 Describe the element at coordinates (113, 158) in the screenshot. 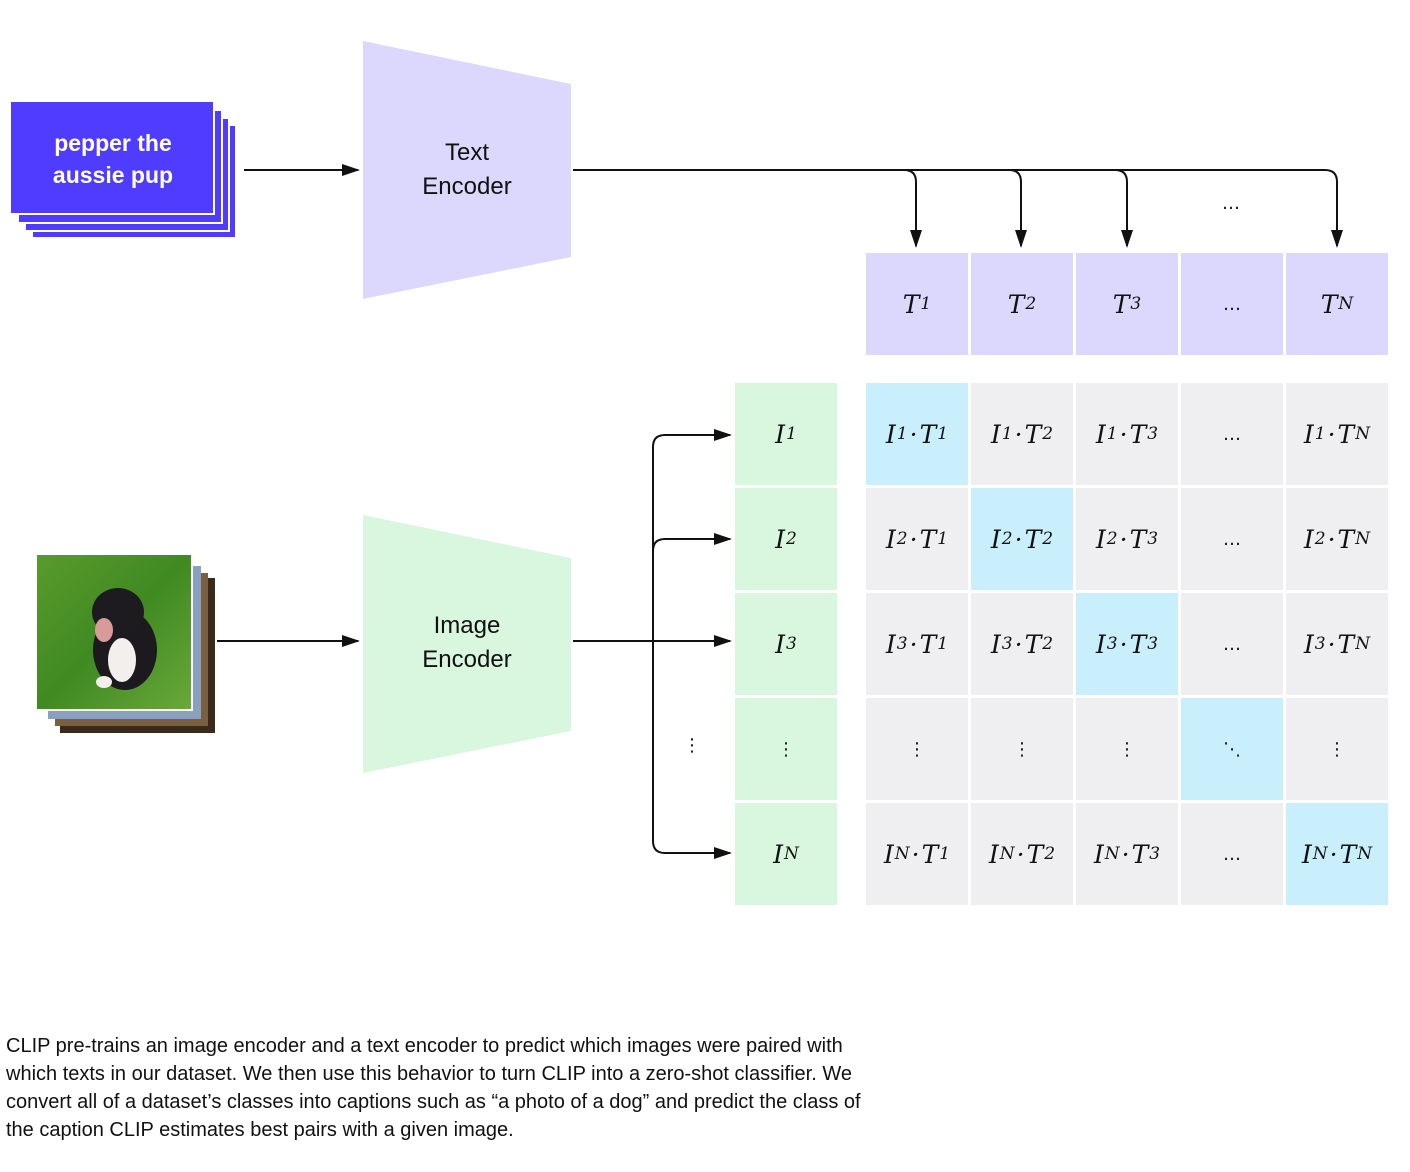

I see `text-input-caption: pepper the aussie pup` at that location.